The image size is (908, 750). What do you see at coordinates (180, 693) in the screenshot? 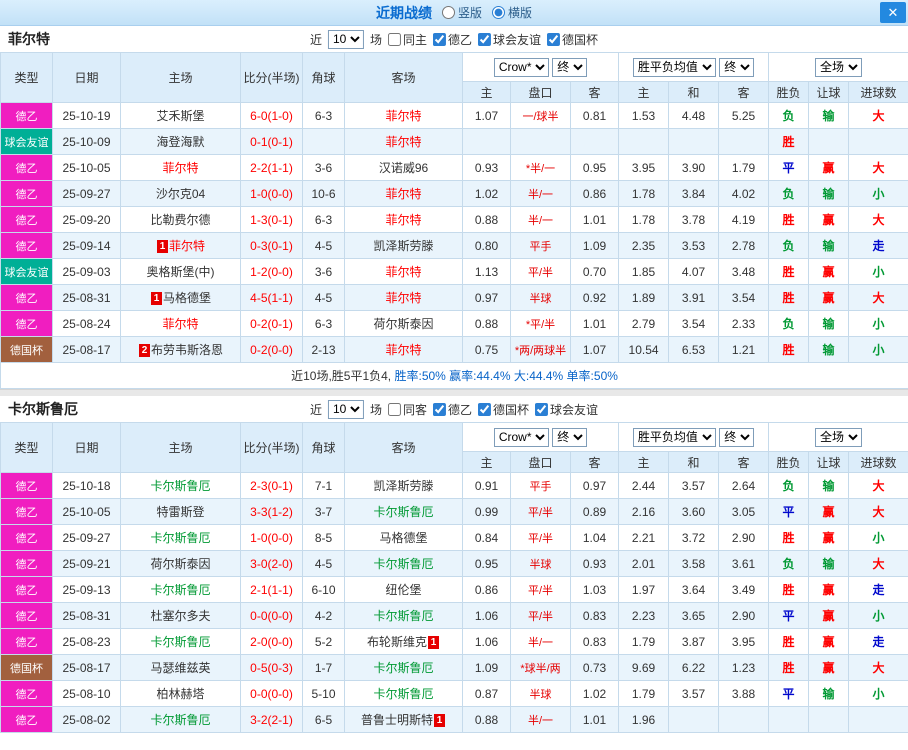
I see `home-team-cell: 柏林赫塔` at bounding box center [180, 693].